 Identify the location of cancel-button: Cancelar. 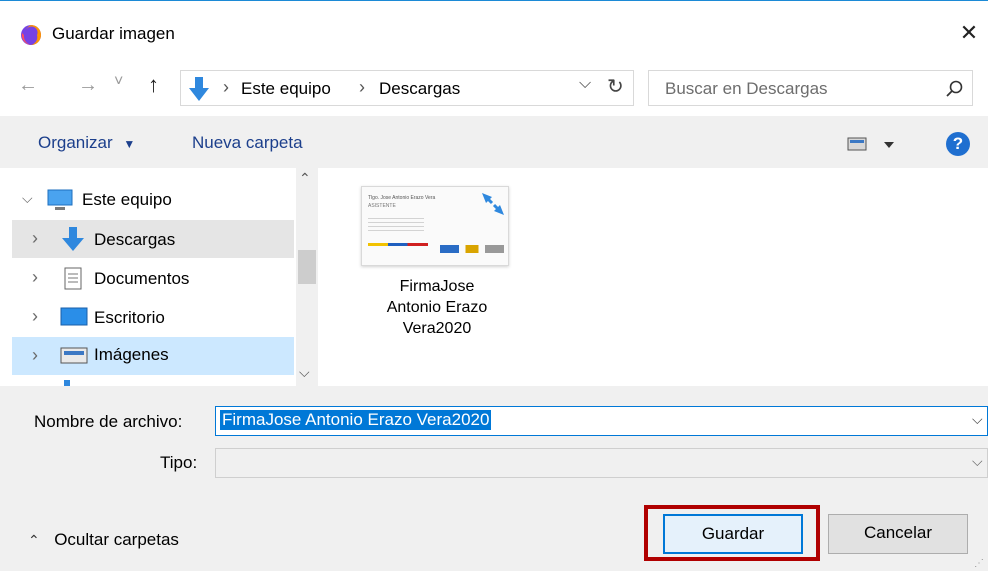
(898, 534).